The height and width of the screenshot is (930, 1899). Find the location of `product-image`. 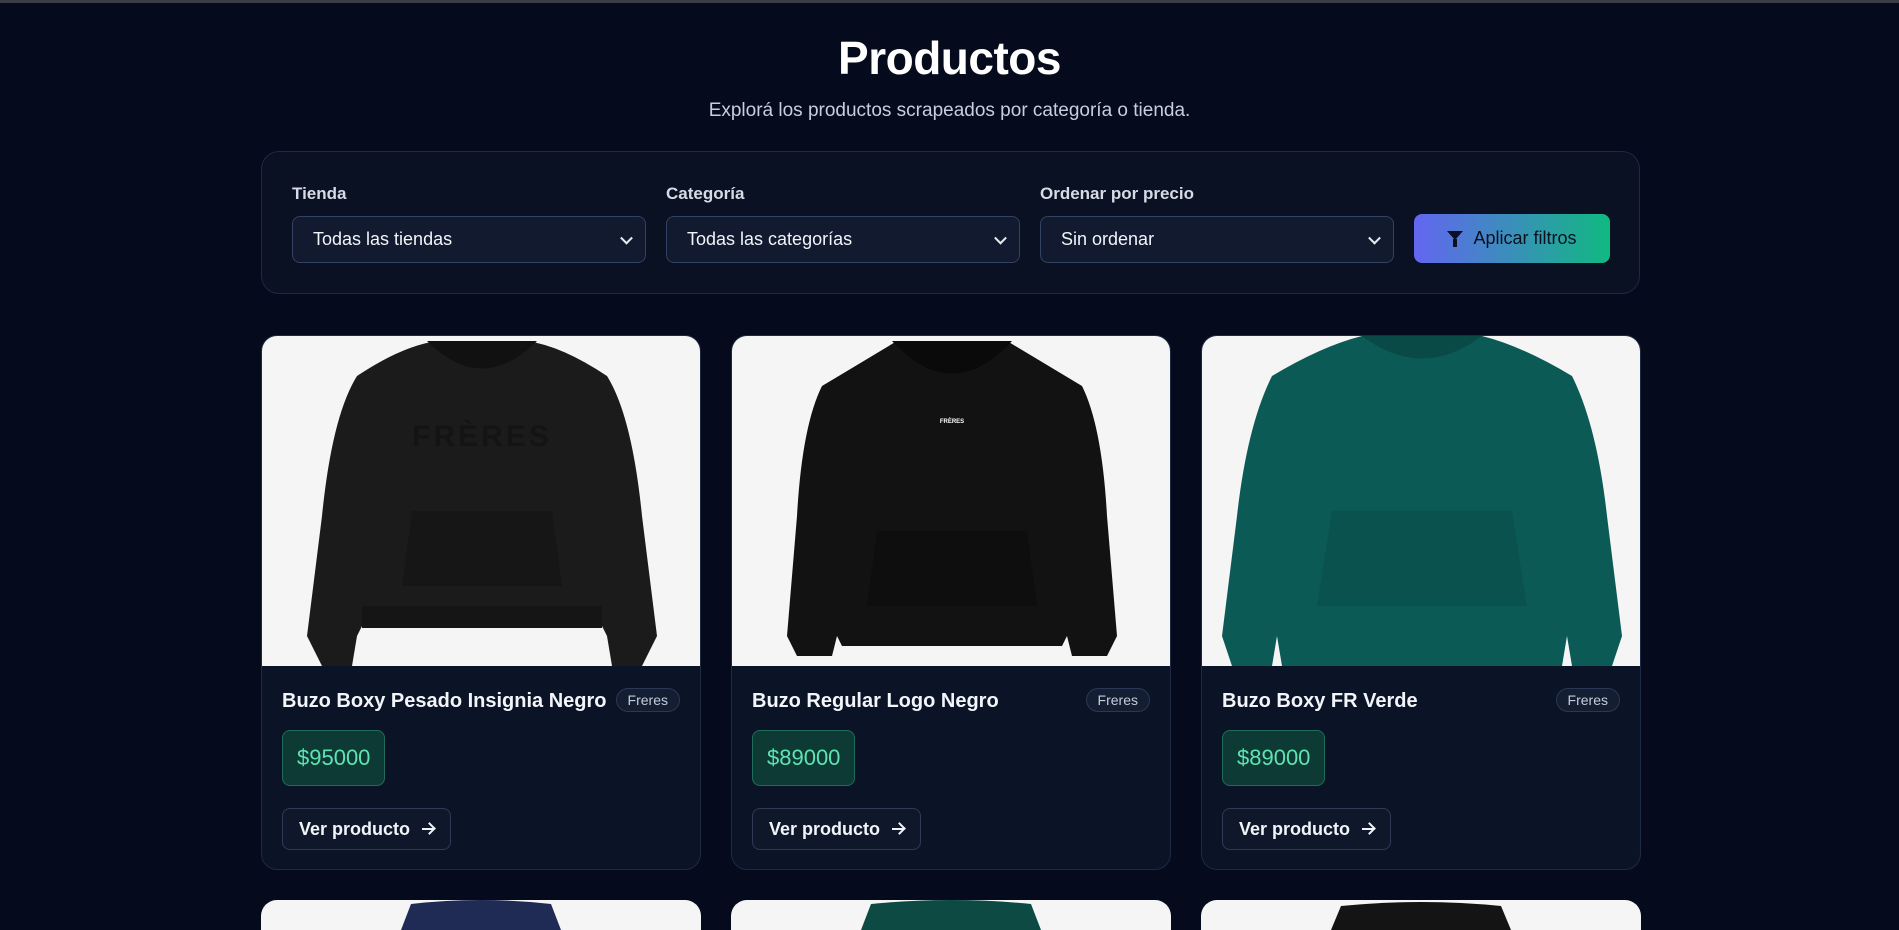

product-image is located at coordinates (1421, 501).